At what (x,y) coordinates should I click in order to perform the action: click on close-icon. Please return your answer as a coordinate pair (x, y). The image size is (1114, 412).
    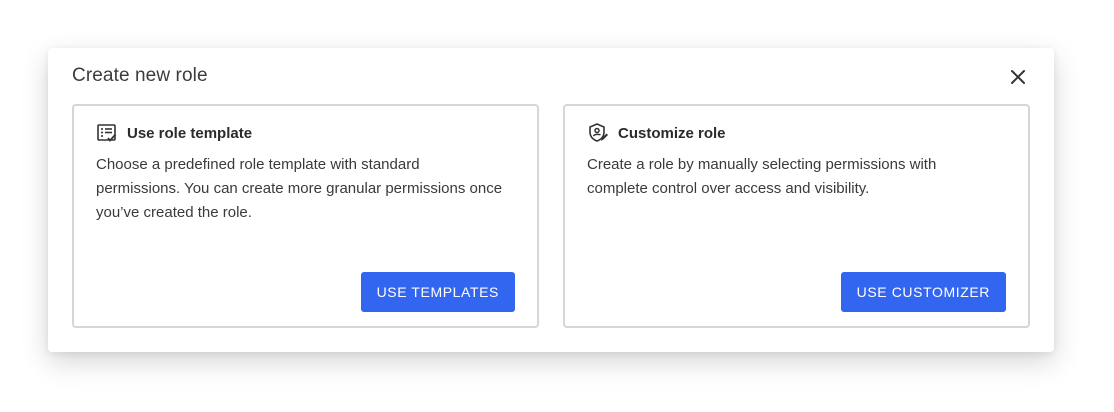
    Looking at the image, I should click on (1018, 77).